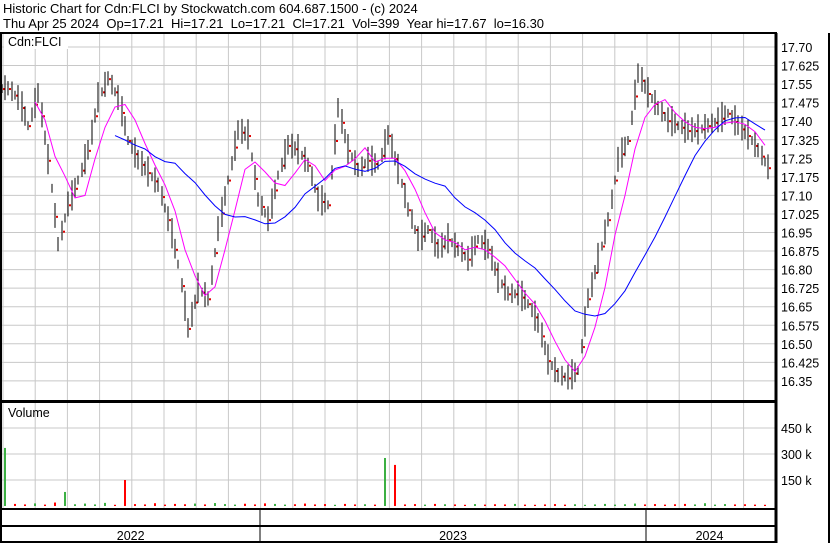 This screenshot has width=830, height=543. What do you see at coordinates (796, 85) in the screenshot?
I see `price-tick-label: 17.55` at bounding box center [796, 85].